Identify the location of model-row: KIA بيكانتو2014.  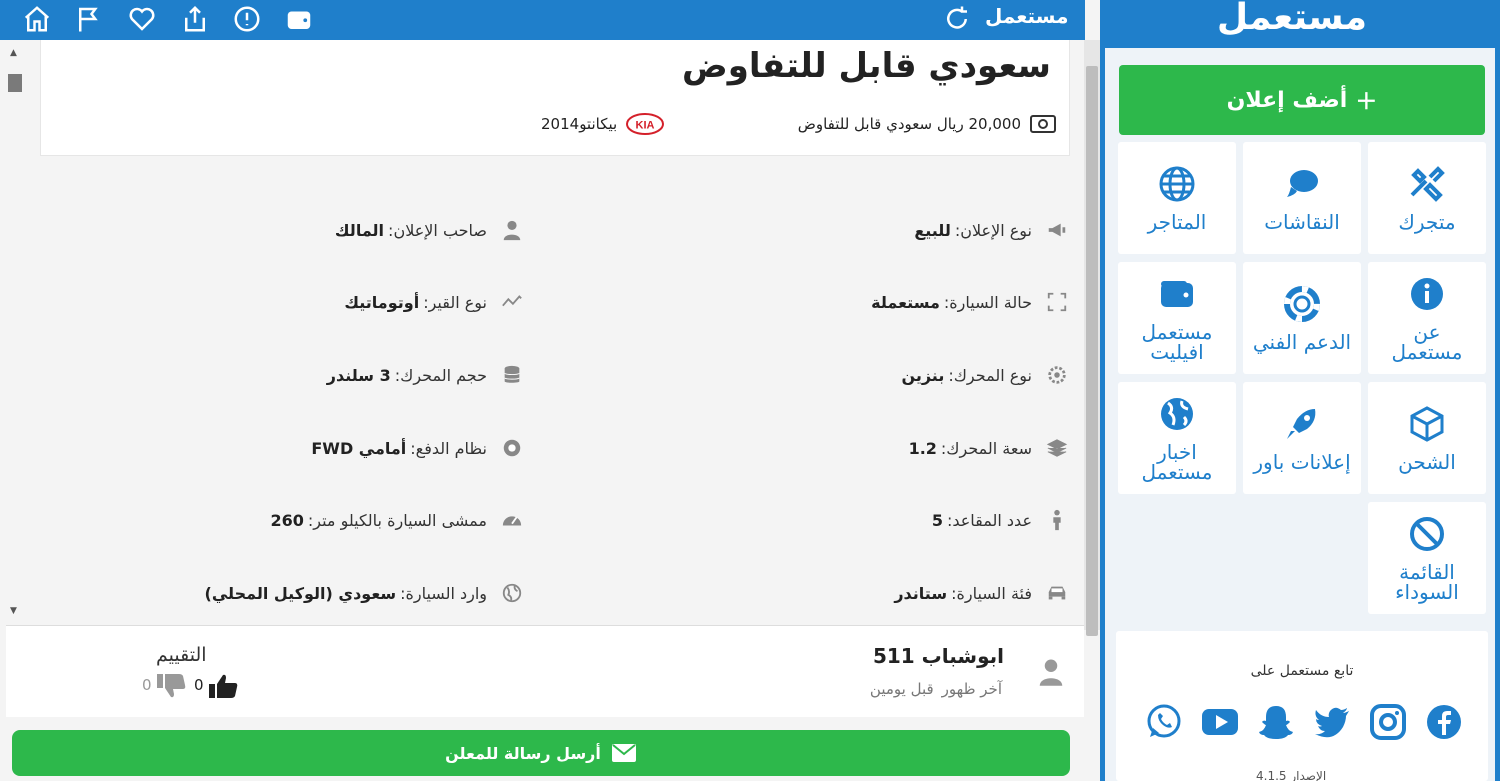
(603, 124).